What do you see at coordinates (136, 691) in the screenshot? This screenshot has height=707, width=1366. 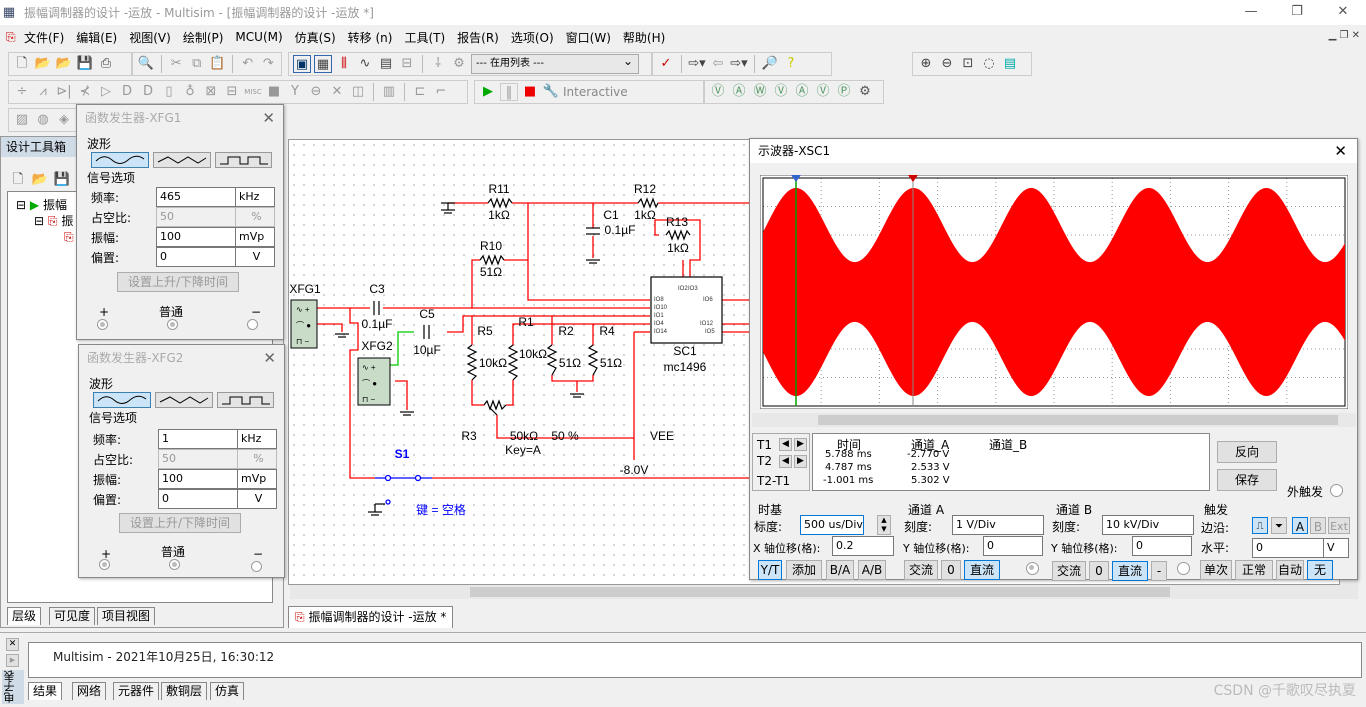 I see `tab-components: 元器件` at bounding box center [136, 691].